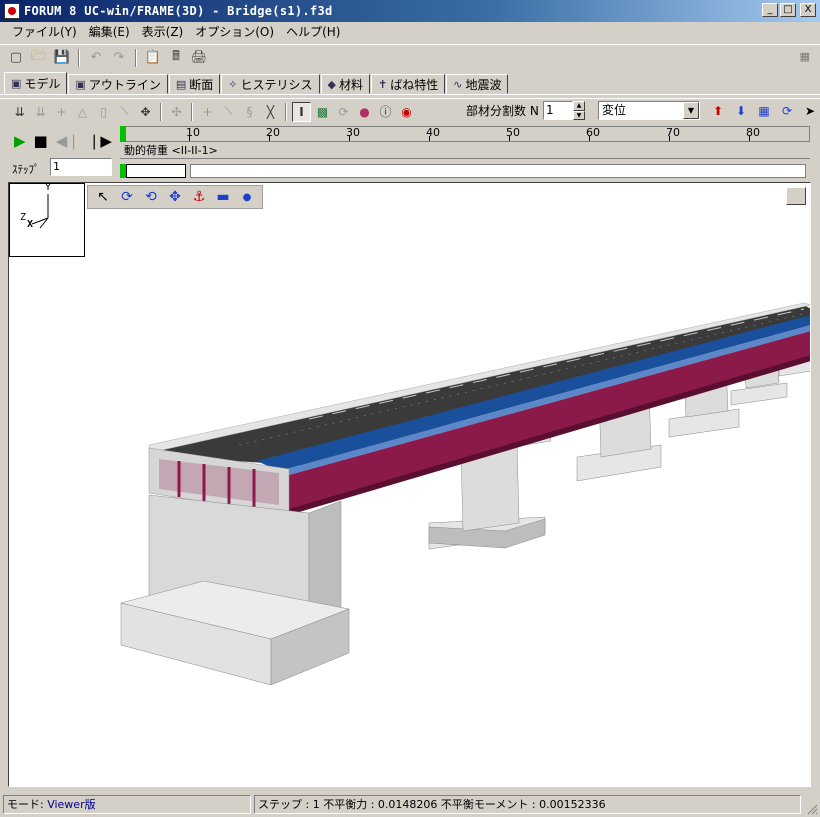 The width and height of the screenshot is (820, 817). What do you see at coordinates (345, 84) in the screenshot?
I see `tab-material: ◆ 材料` at bounding box center [345, 84].